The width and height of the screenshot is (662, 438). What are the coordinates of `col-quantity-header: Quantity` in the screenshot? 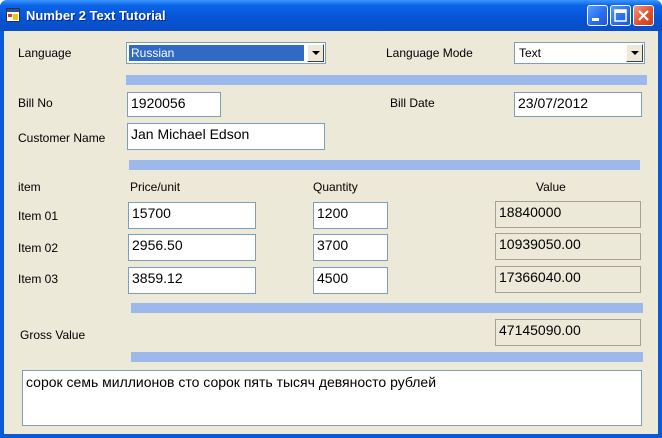 It's located at (335, 187).